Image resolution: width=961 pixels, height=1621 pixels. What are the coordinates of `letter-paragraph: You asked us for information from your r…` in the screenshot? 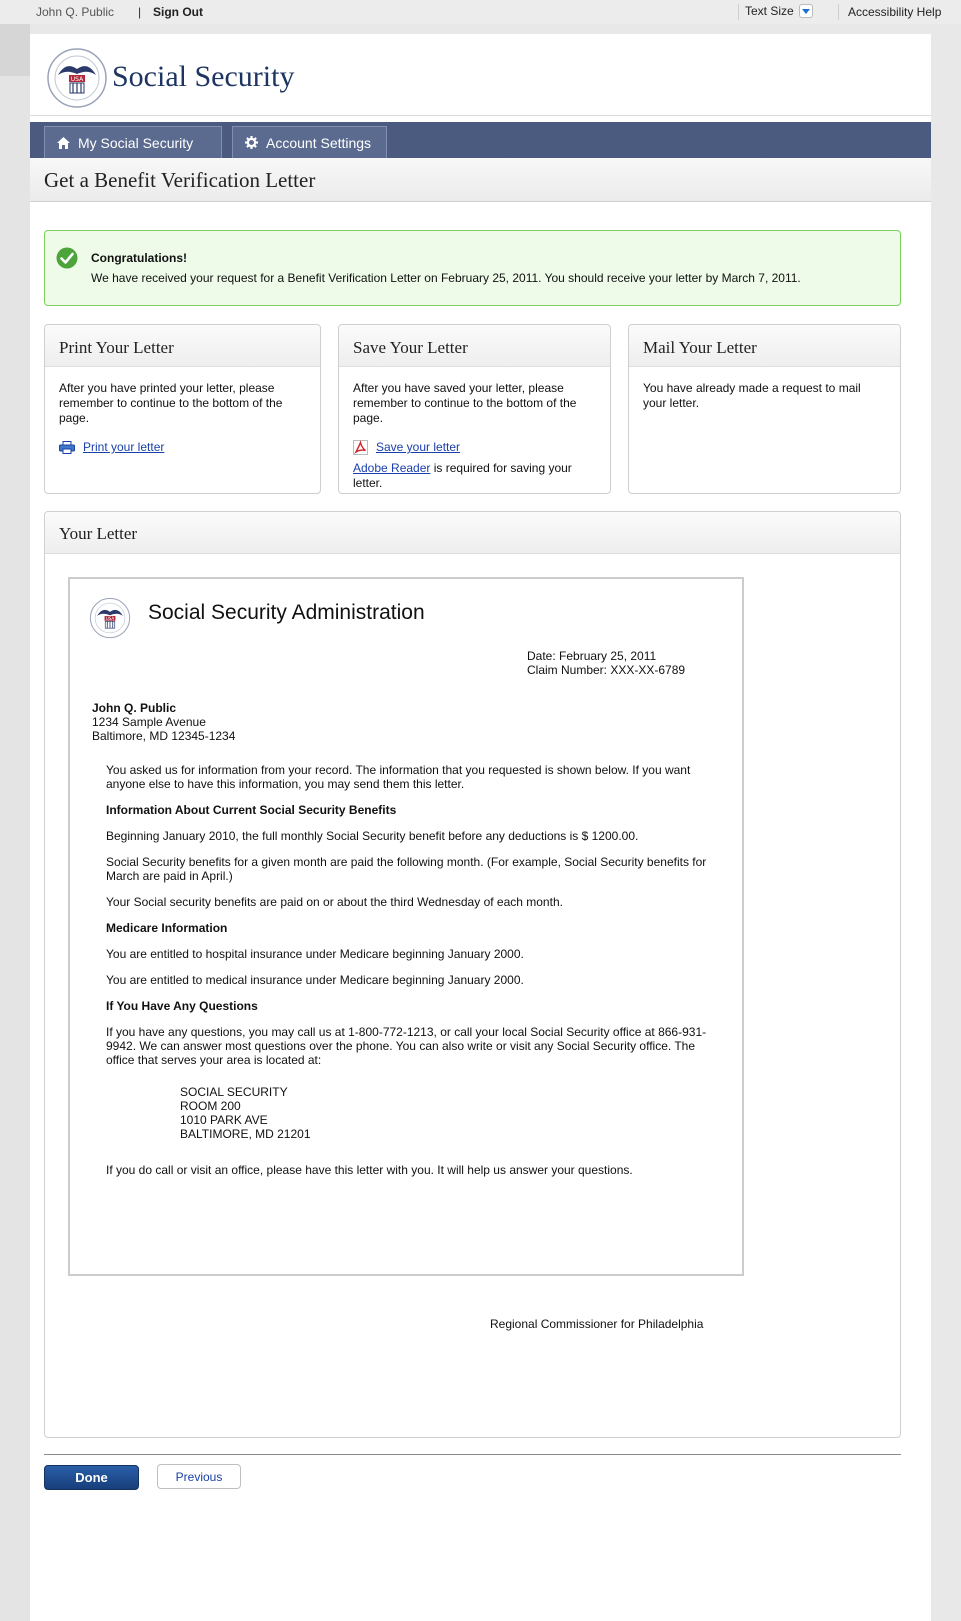 It's located at (398, 777).